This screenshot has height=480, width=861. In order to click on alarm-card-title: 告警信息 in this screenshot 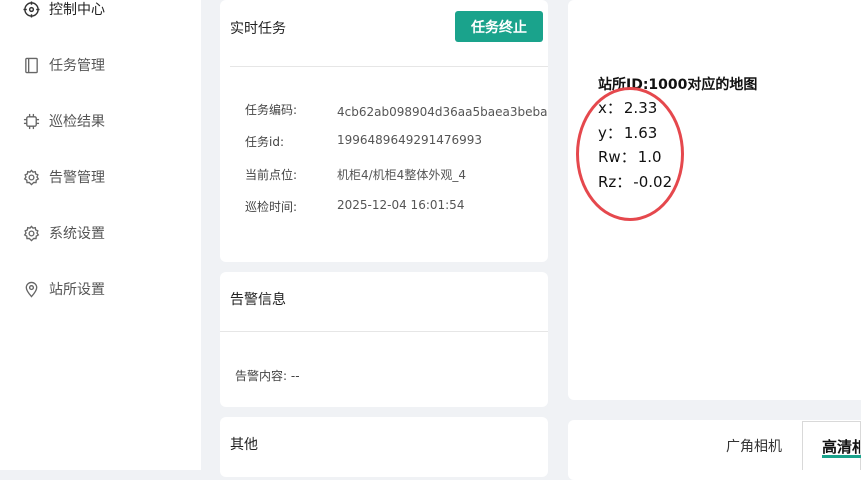, I will do `click(258, 300)`.